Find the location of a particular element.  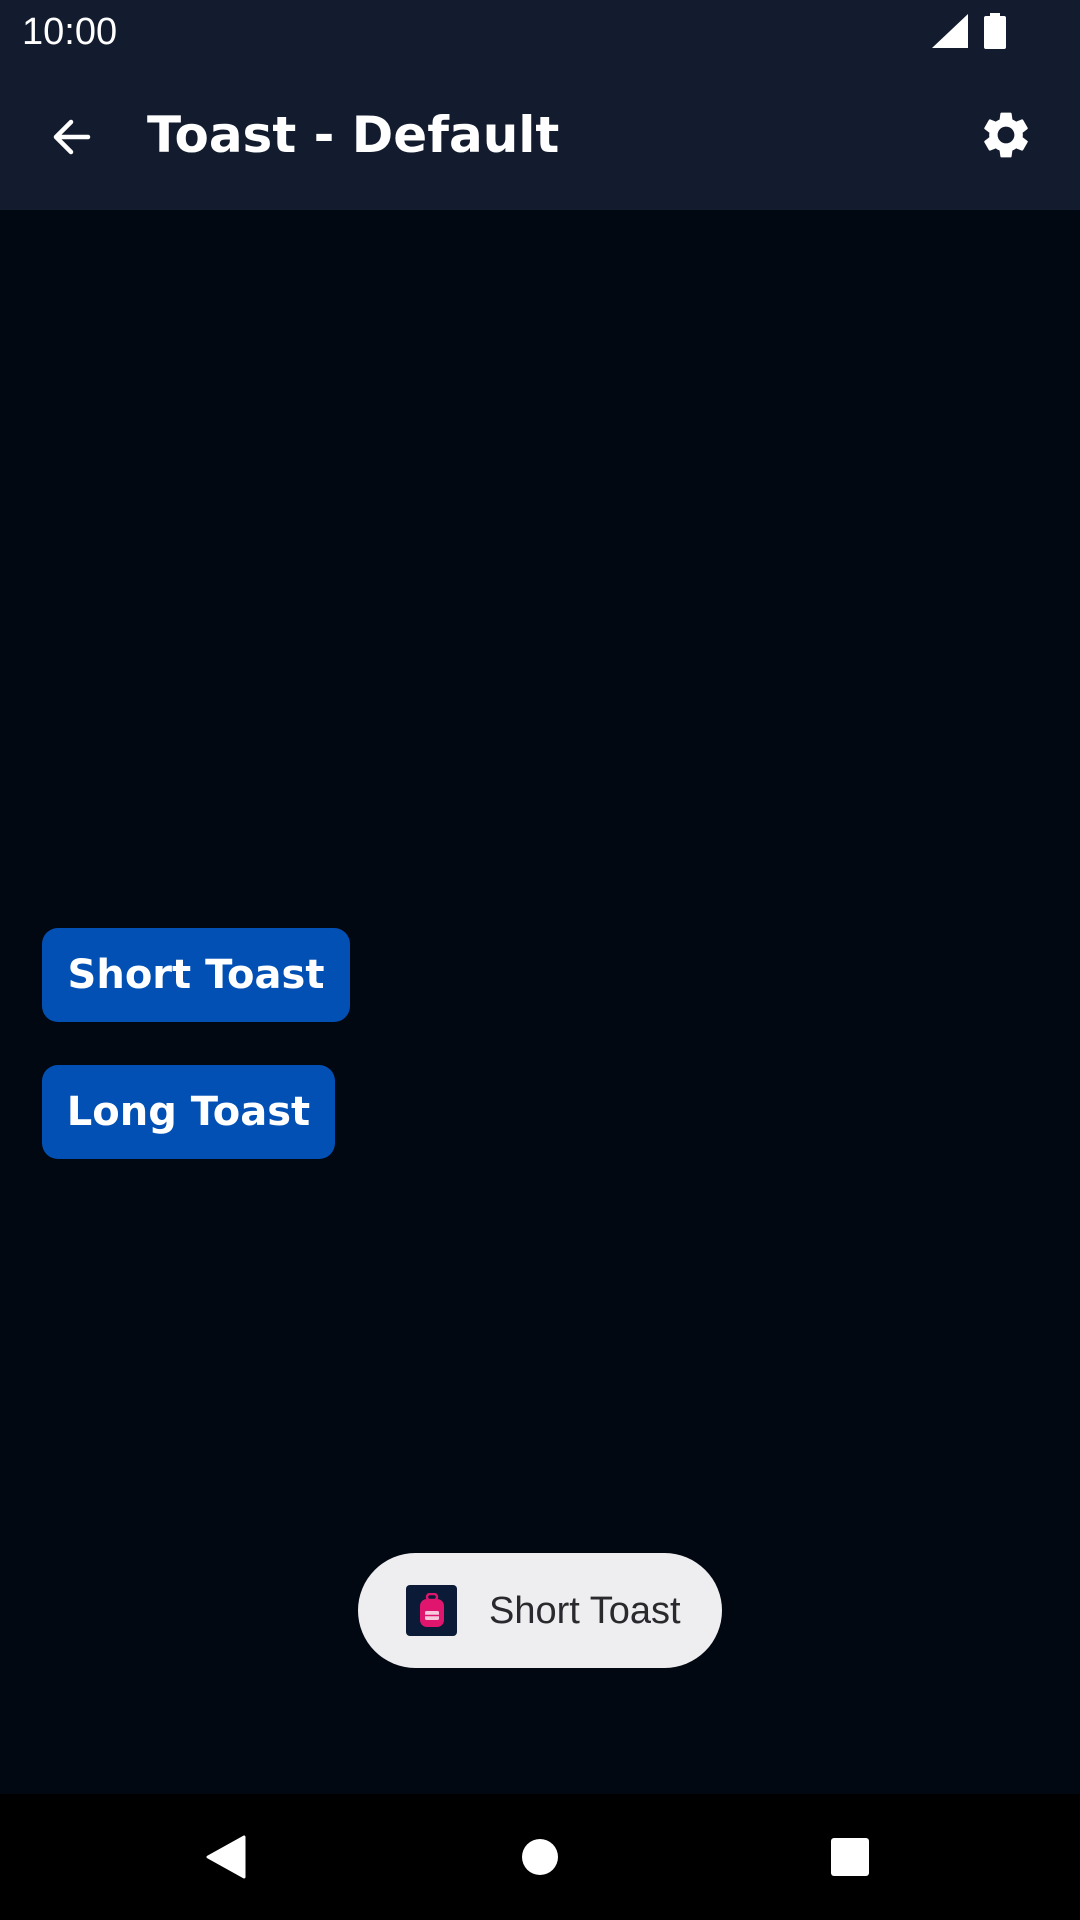

back-button is located at coordinates (72, 137).